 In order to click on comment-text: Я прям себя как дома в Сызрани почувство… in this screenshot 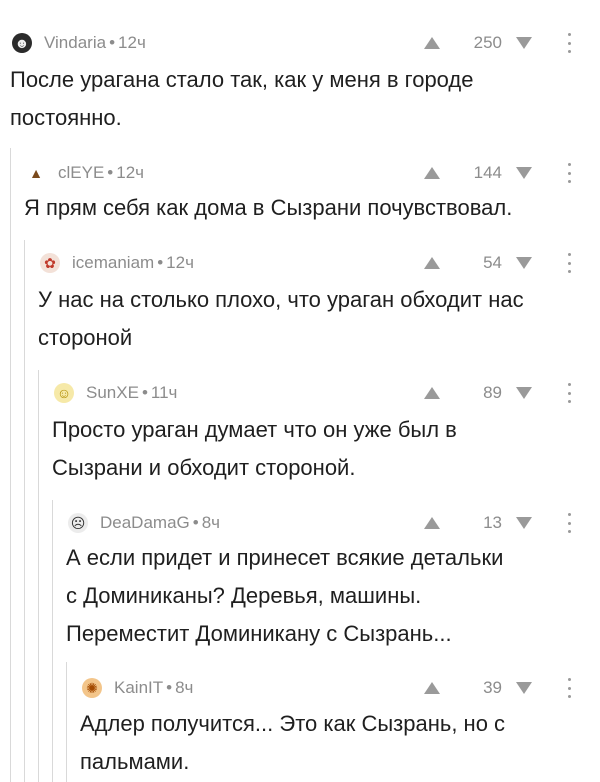, I will do `click(307, 208)`.